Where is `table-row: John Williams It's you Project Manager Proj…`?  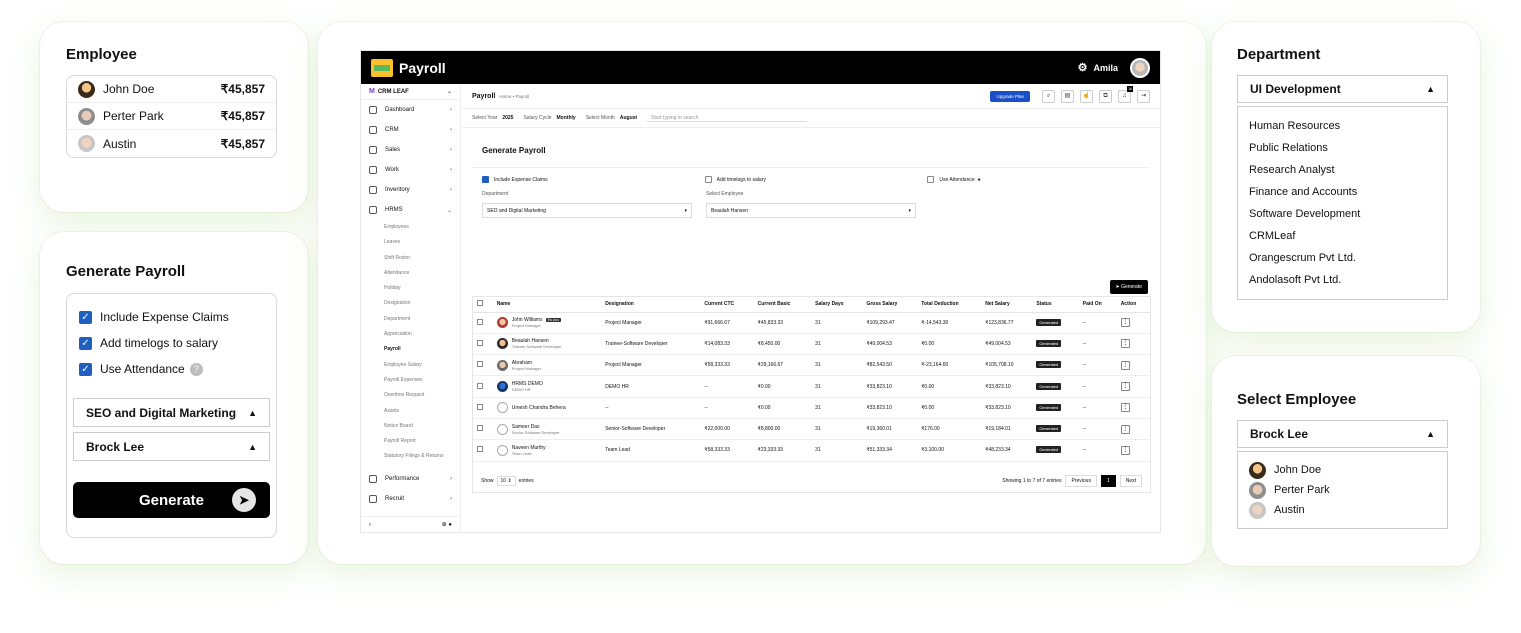
table-row: John Williams It's you Project Manager Proj… is located at coordinates (811, 323).